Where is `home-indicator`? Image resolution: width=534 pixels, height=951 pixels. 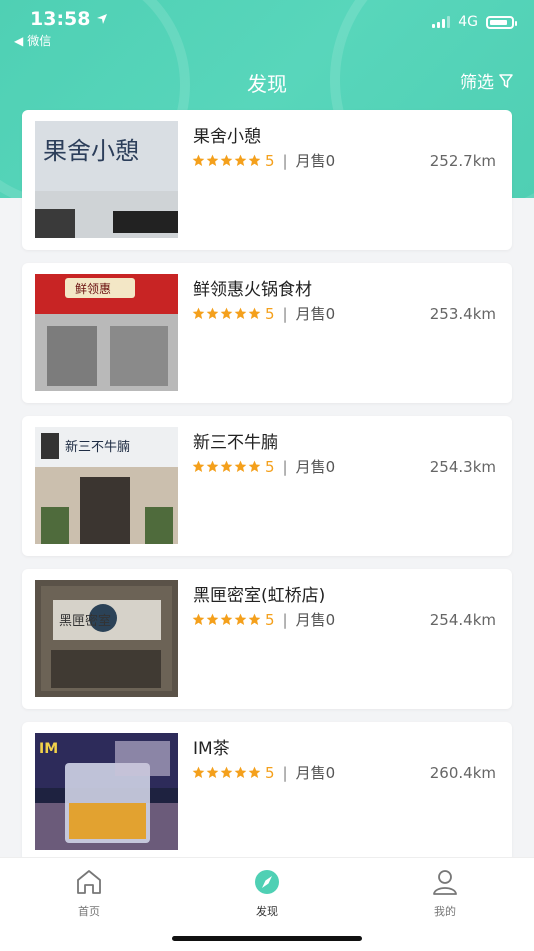 home-indicator is located at coordinates (267, 938).